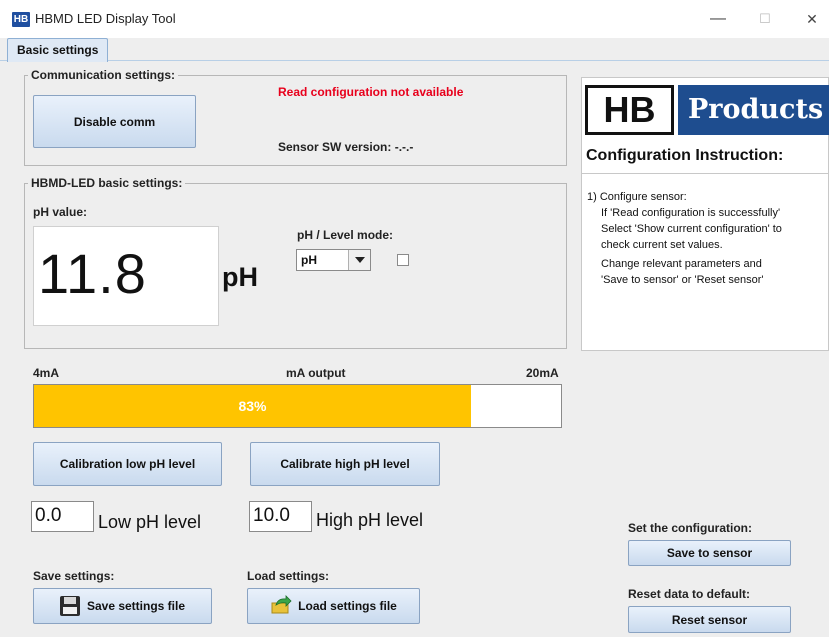 Image resolution: width=829 pixels, height=637 pixels. What do you see at coordinates (685, 155) in the screenshot?
I see `configuration-instruction-title: Configuration Instruction:` at bounding box center [685, 155].